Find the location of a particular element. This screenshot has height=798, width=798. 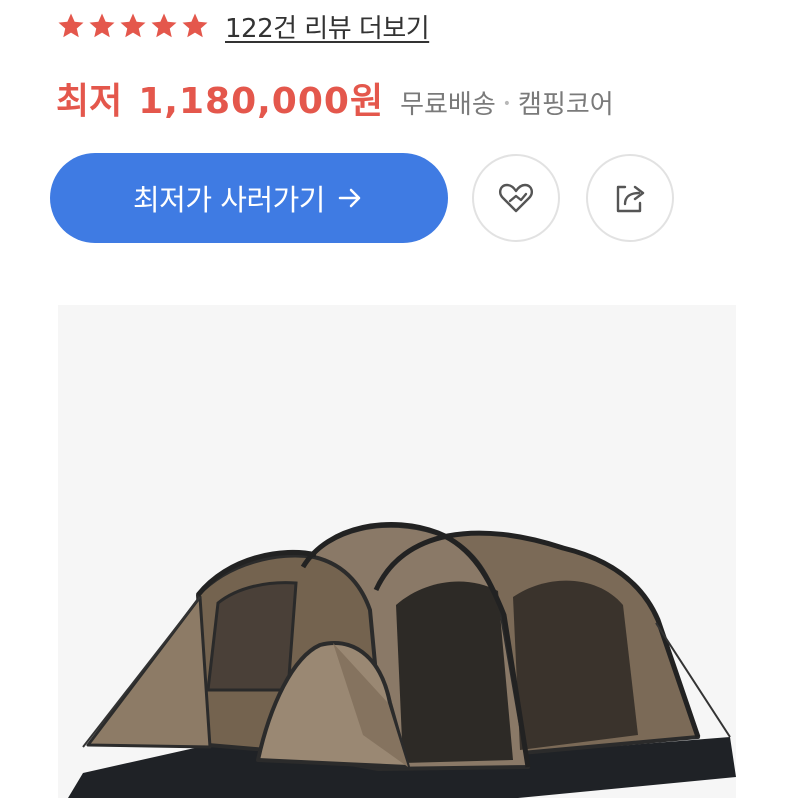

heart-icon is located at coordinates (516, 198).